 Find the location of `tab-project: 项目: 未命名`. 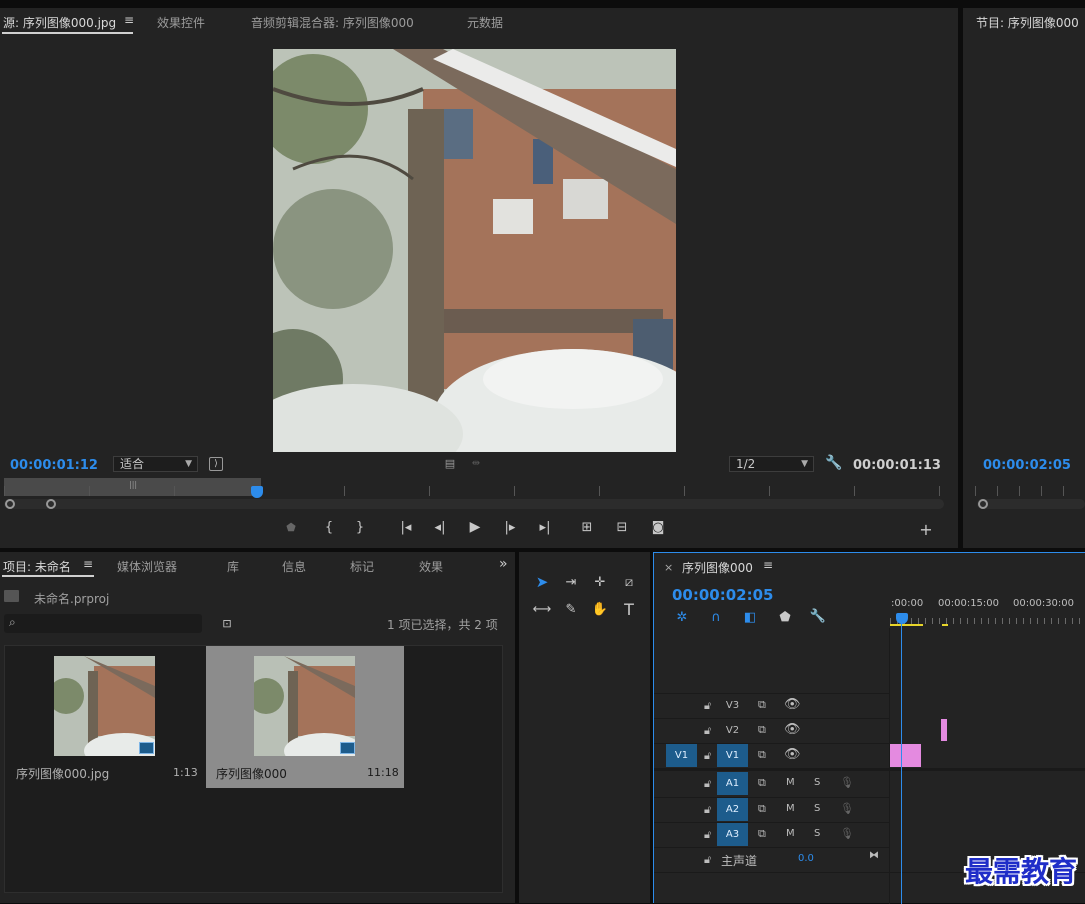

tab-project: 项目: 未命名 is located at coordinates (37, 566).